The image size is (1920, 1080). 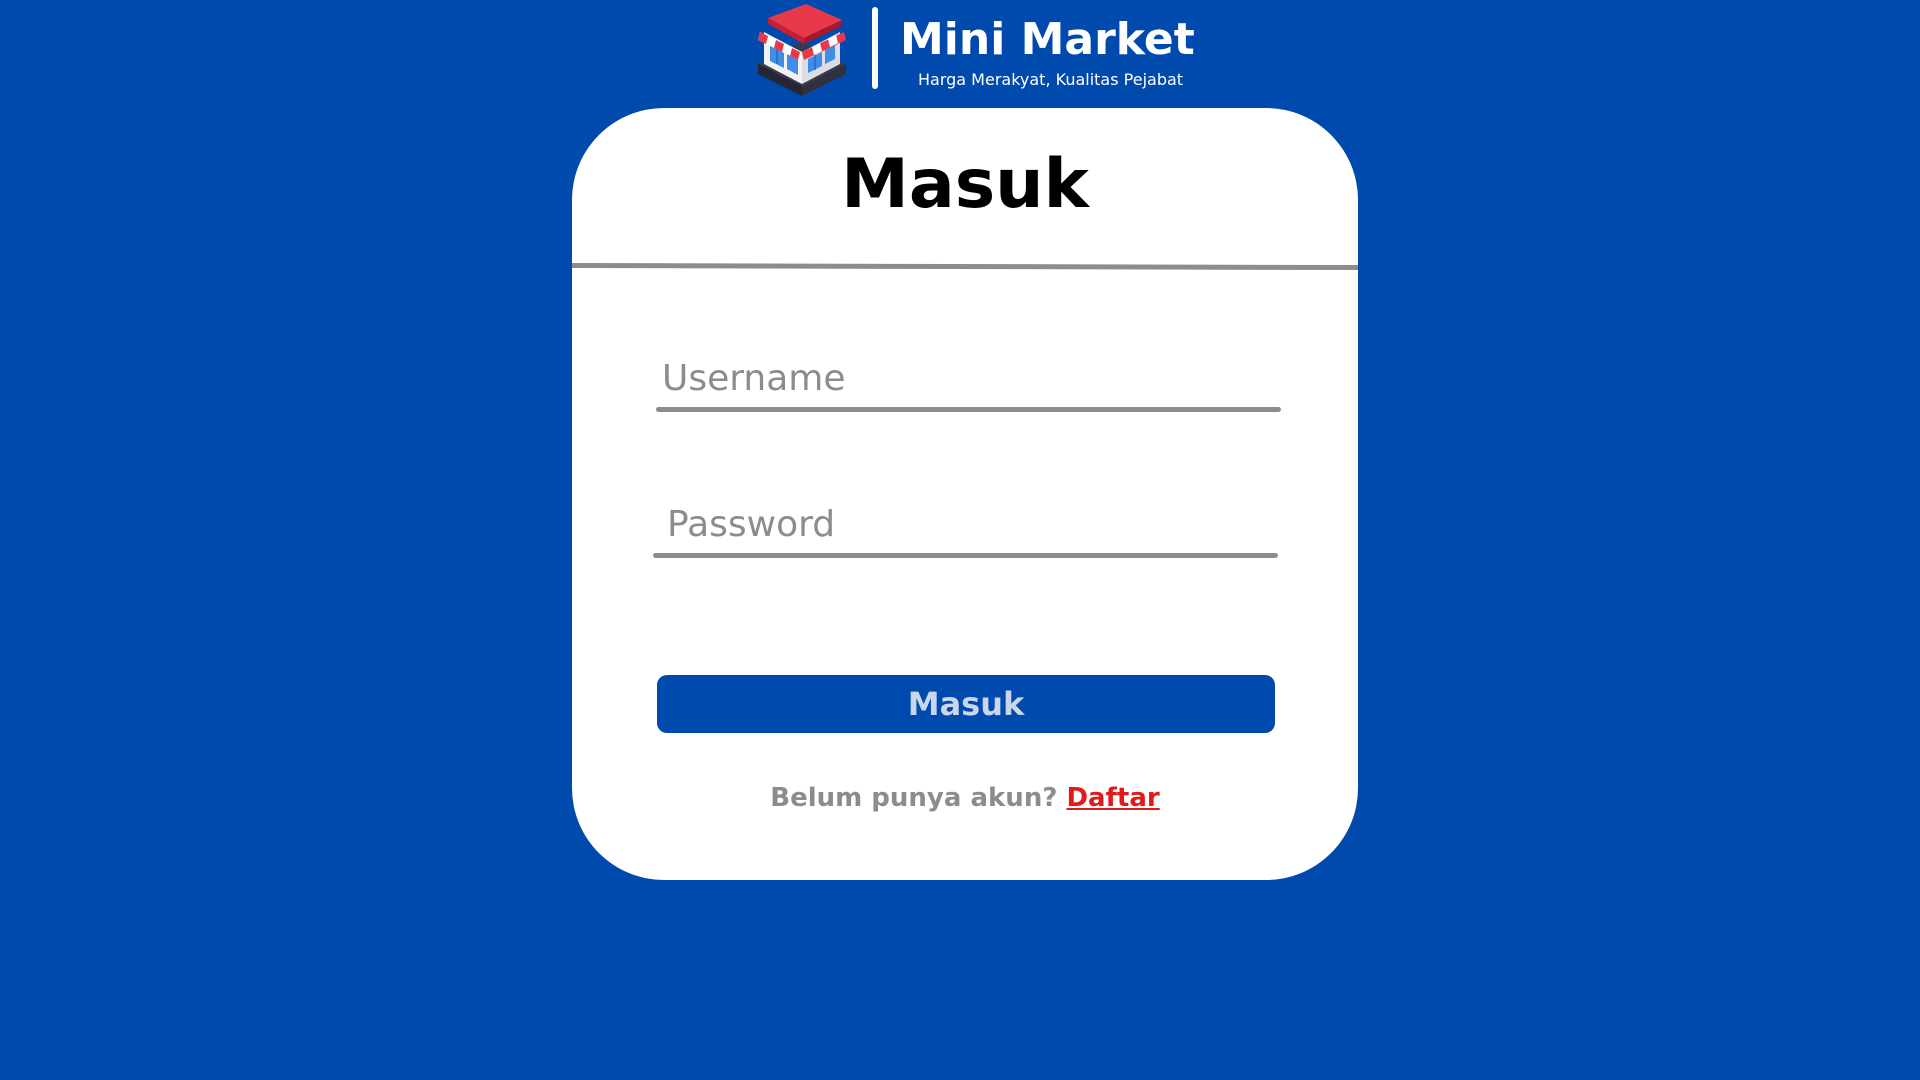 I want to click on username-field, so click(x=968, y=382).